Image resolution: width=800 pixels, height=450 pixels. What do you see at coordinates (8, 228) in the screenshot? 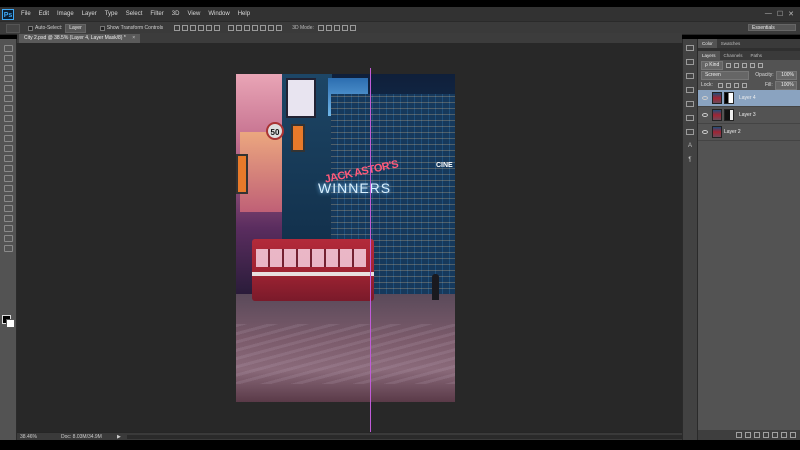
I see `hand-tool-icon` at bounding box center [8, 228].